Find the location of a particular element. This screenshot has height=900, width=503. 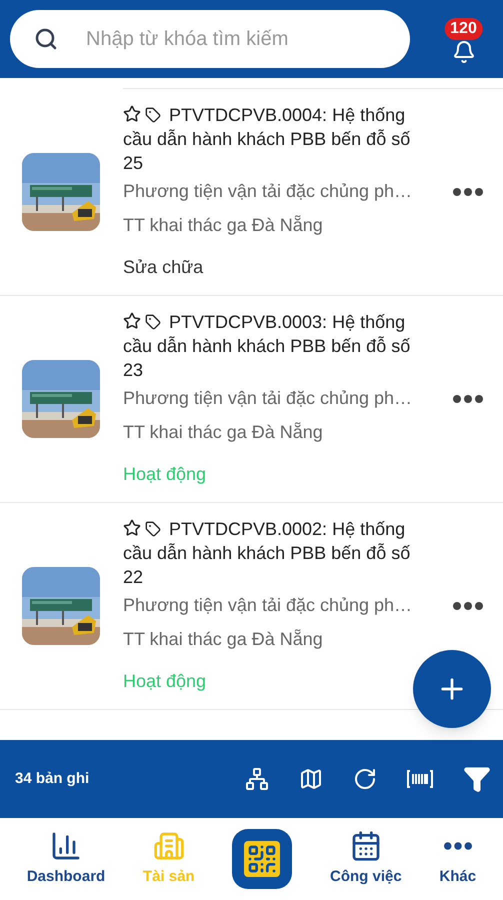

notification-button: 120 is located at coordinates (463, 39).